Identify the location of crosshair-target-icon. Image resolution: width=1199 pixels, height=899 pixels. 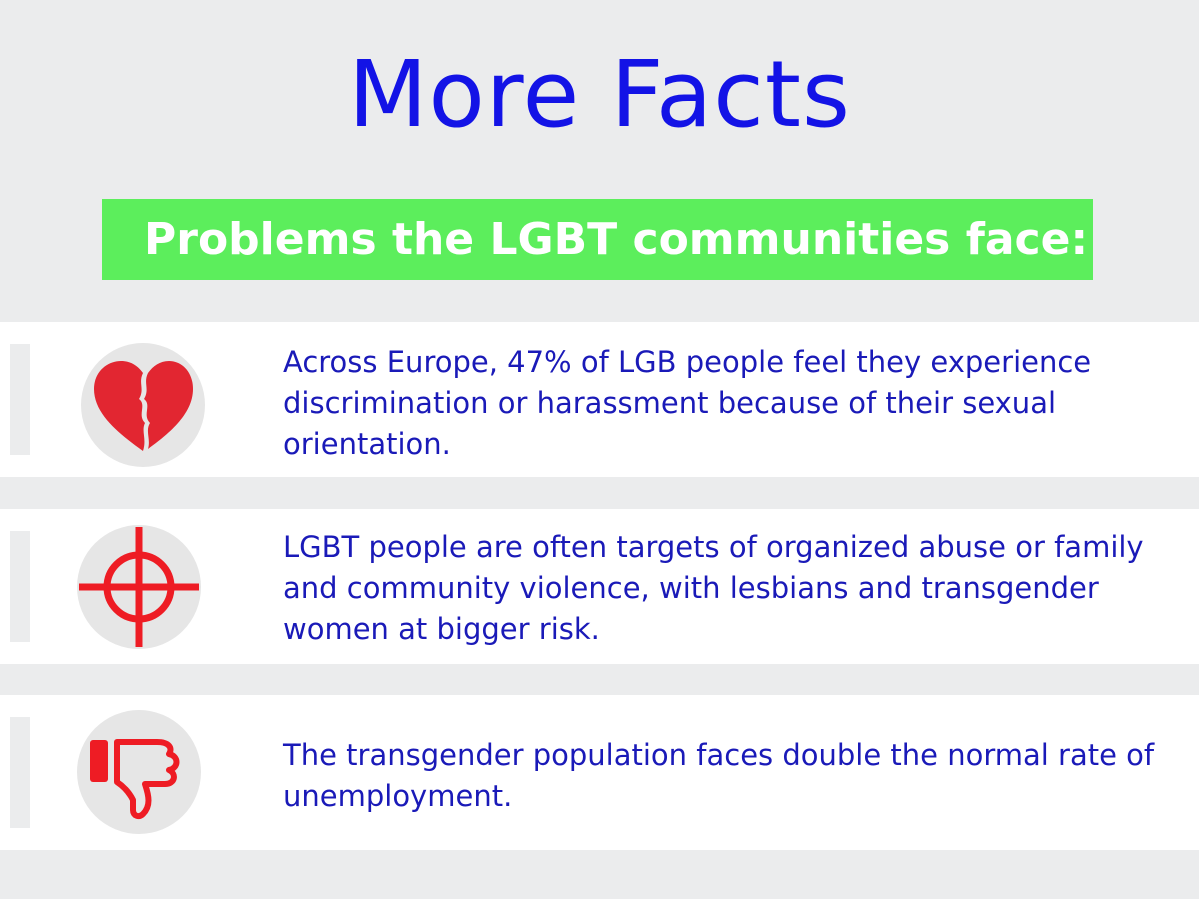
(139, 587).